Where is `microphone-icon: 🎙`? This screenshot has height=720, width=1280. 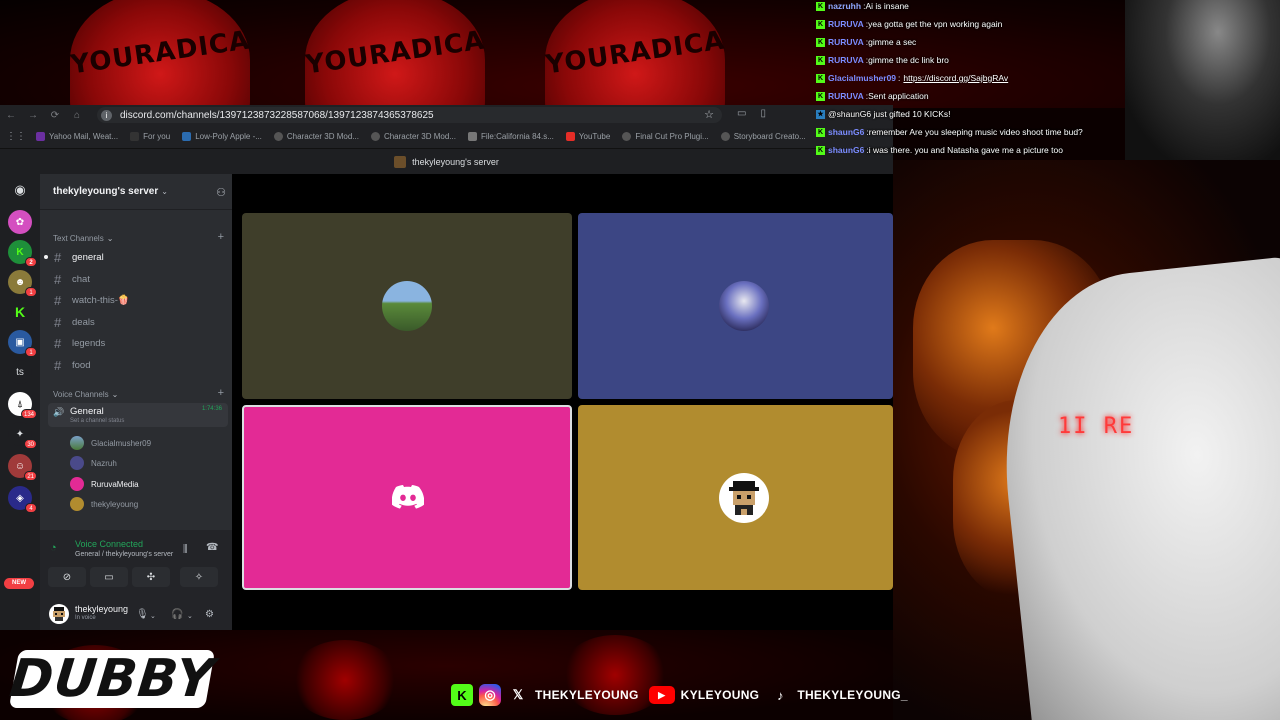
microphone-icon: 🎙 is located at coordinates (142, 614).